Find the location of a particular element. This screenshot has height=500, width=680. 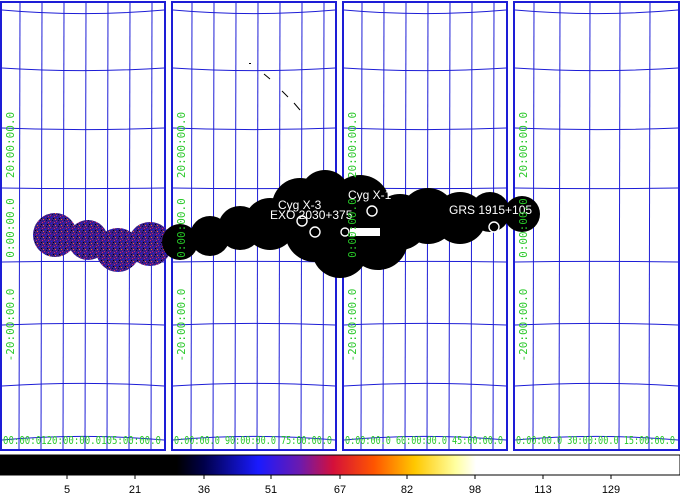

ra-label: 00:00:0120:00:00.0105:00:00.0 is located at coordinates (82, 440).